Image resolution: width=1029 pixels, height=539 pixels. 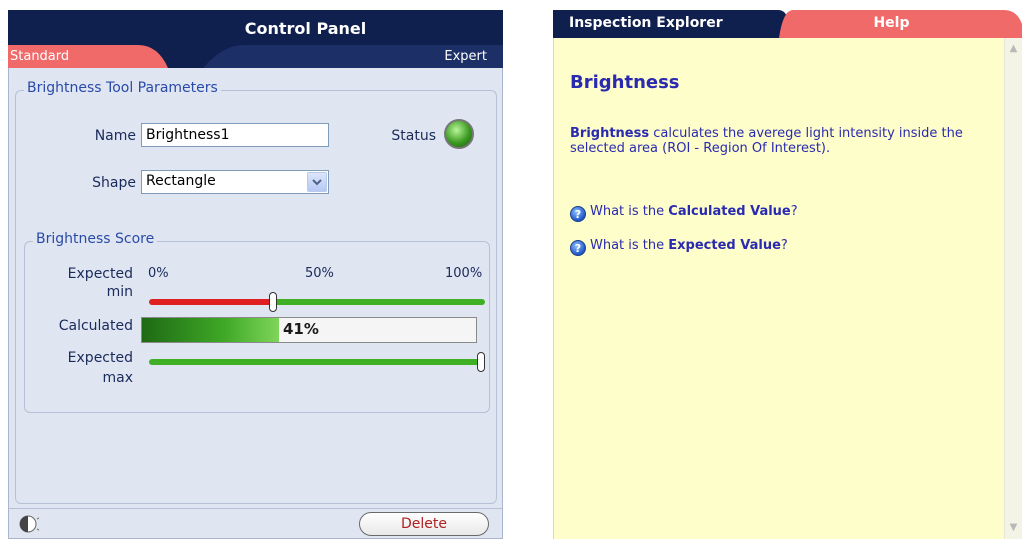 What do you see at coordinates (119, 292) in the screenshot?
I see `expected-min-label-line2: min` at bounding box center [119, 292].